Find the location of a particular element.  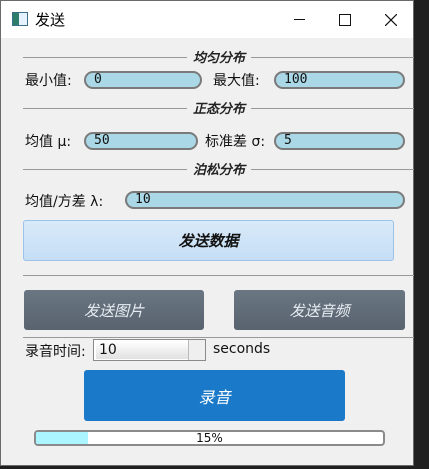

spin-arrows-icon is located at coordinates (196, 350).